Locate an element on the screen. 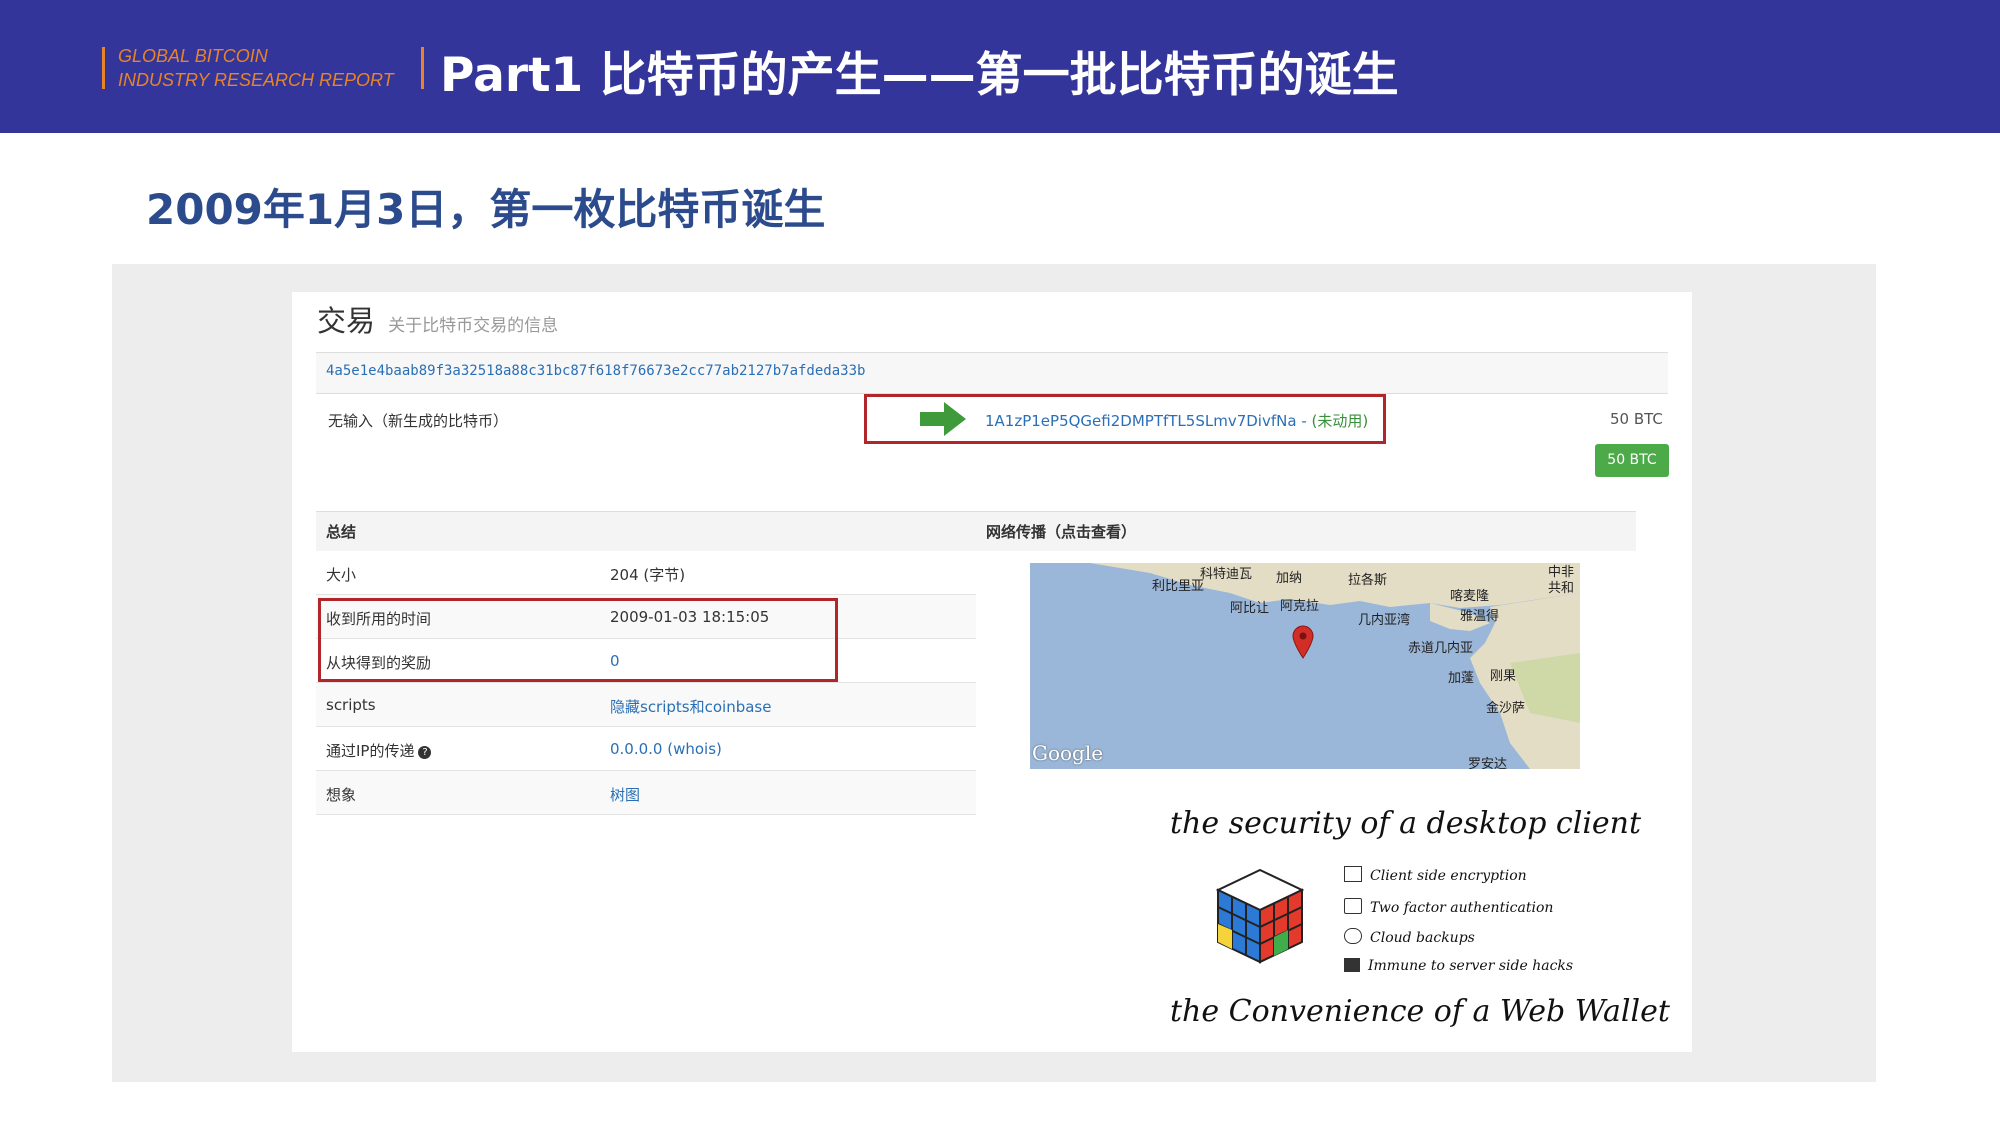  brand-accent-bar is located at coordinates (103, 68).